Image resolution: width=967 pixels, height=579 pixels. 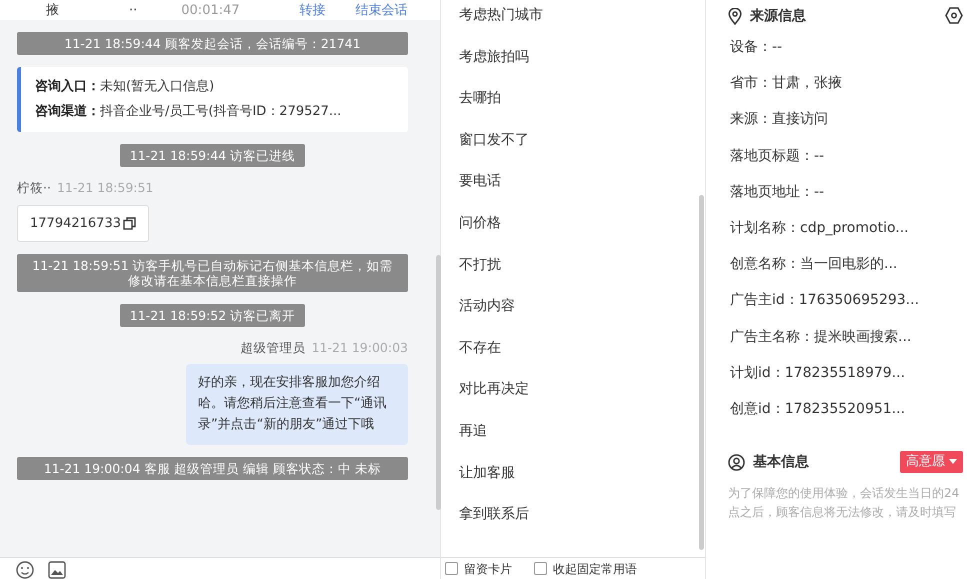 What do you see at coordinates (573, 524) in the screenshot?
I see `phrase-item: 拿到联系后` at bounding box center [573, 524].